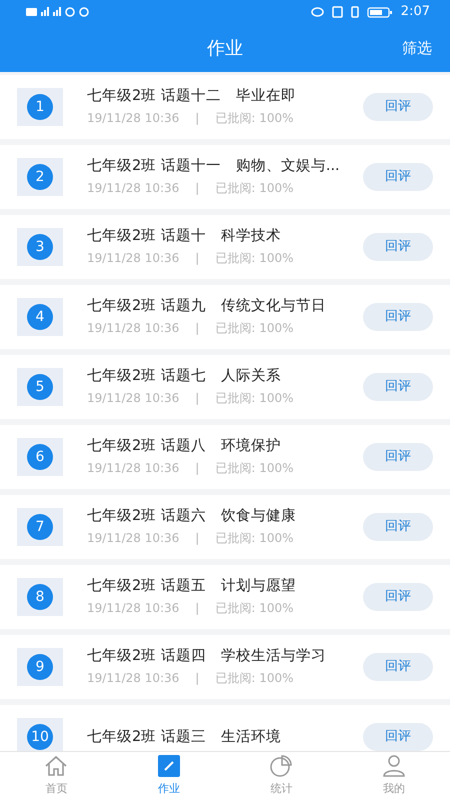 This screenshot has height=800, width=450. I want to click on filter-button: 筛选, so click(417, 48).